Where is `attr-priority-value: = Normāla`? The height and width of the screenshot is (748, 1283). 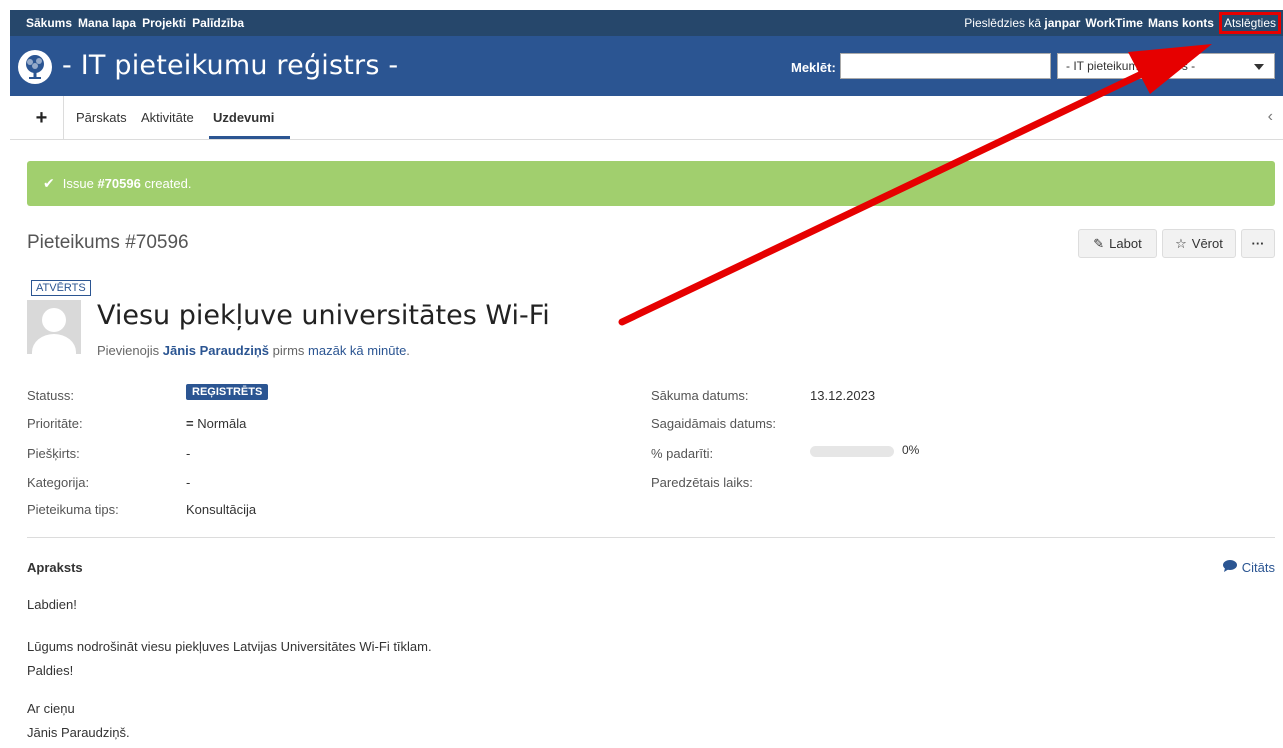 attr-priority-value: = Normāla is located at coordinates (216, 423).